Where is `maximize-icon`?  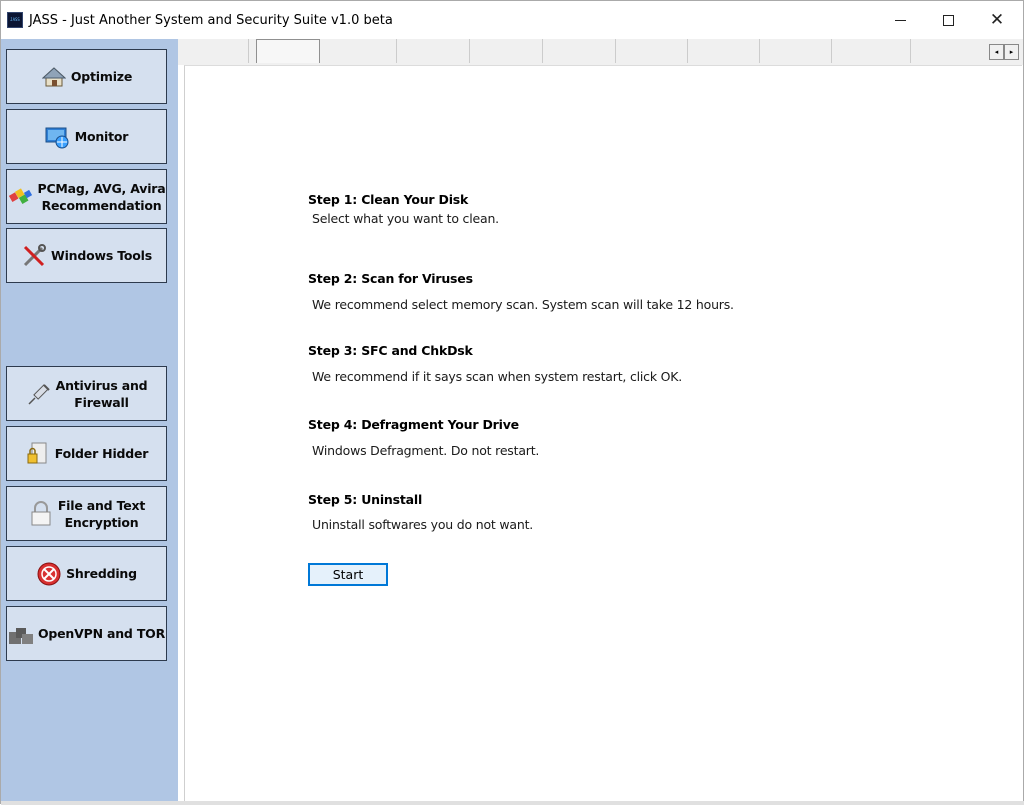
maximize-icon is located at coordinates (948, 20).